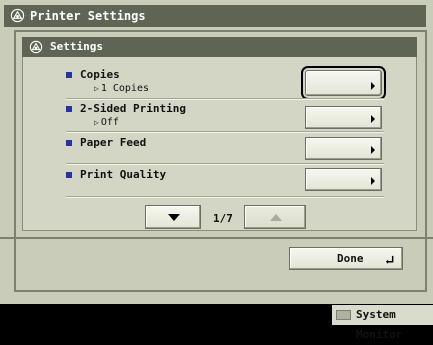 This screenshot has height=345, width=433. I want to click on setting-label-print-quality: Print Quality, so click(123, 174).